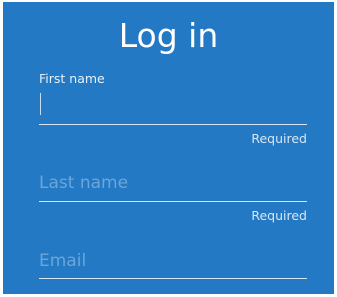  I want to click on first-name-label: First name, so click(72, 78).